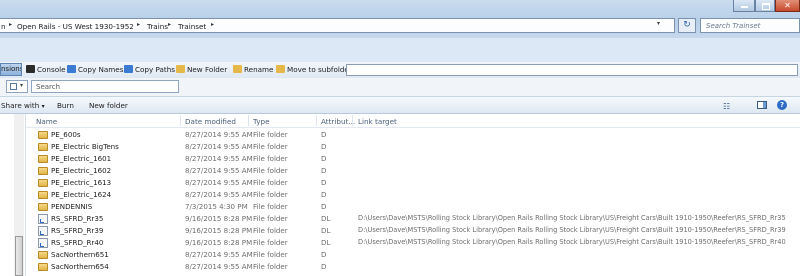 The image size is (800, 276). I want to click on inner-search-input: Search, so click(105, 86).